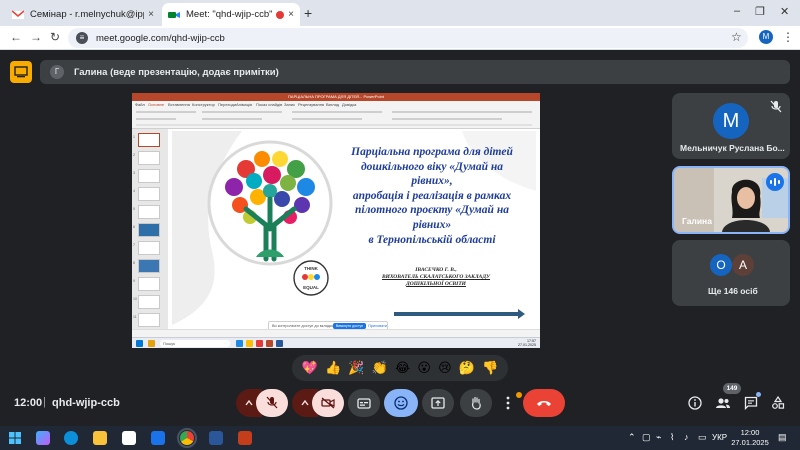 Image resolution: width=800 pixels, height=450 pixels. Describe the element at coordinates (695, 403) in the screenshot. I see `meeting-info-icon` at that location.